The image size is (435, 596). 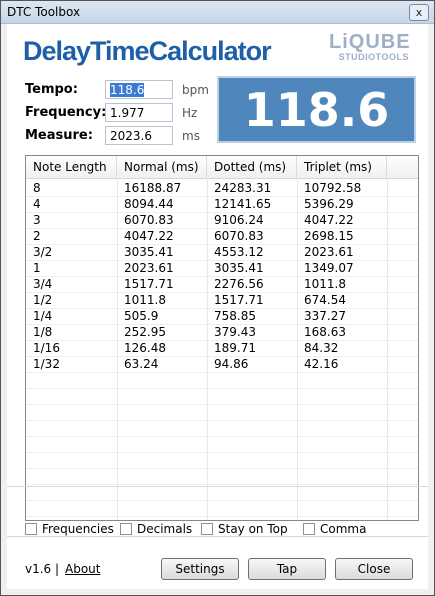 I want to click on table-cell: 337.27, so click(x=325, y=316).